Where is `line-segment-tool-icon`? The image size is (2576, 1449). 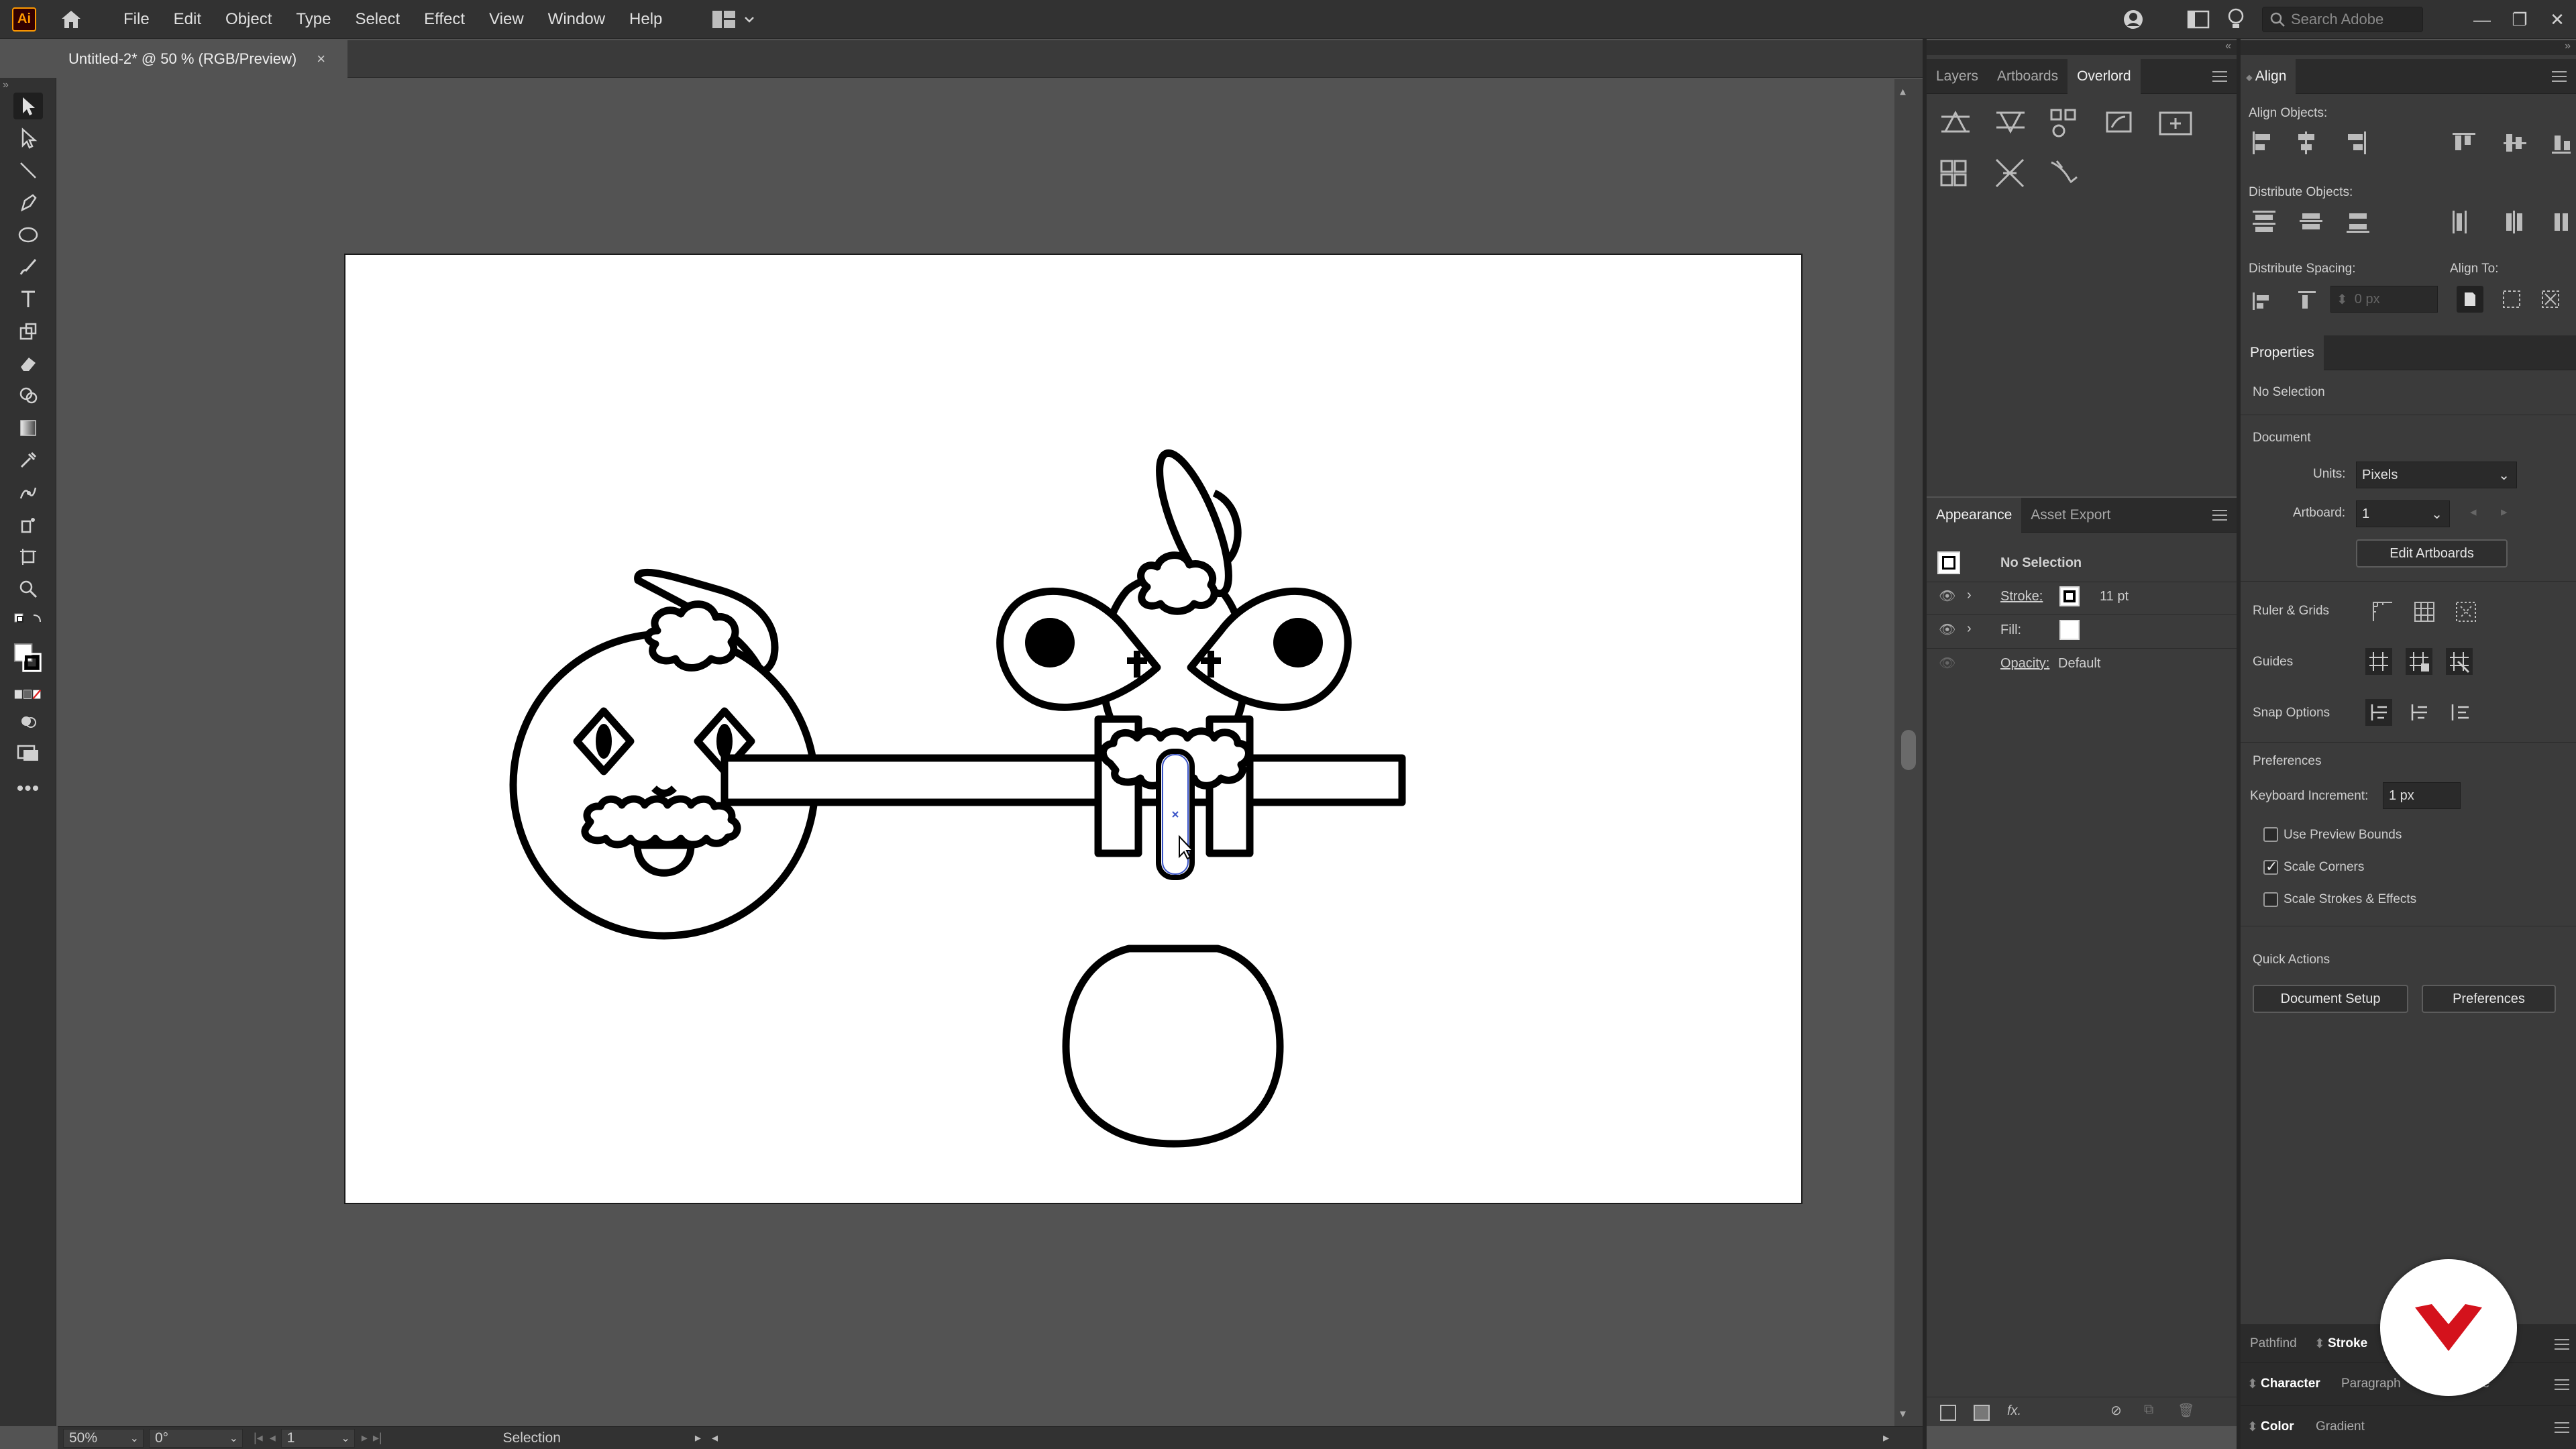 line-segment-tool-icon is located at coordinates (28, 170).